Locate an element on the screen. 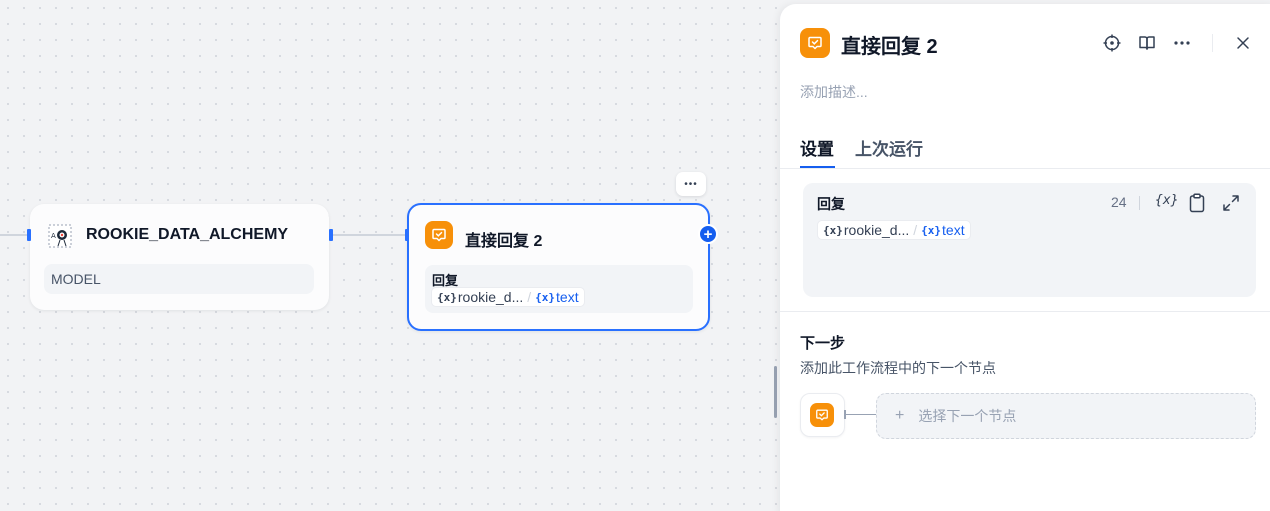 The width and height of the screenshot is (1270, 511). book-icon is located at coordinates (1147, 43).